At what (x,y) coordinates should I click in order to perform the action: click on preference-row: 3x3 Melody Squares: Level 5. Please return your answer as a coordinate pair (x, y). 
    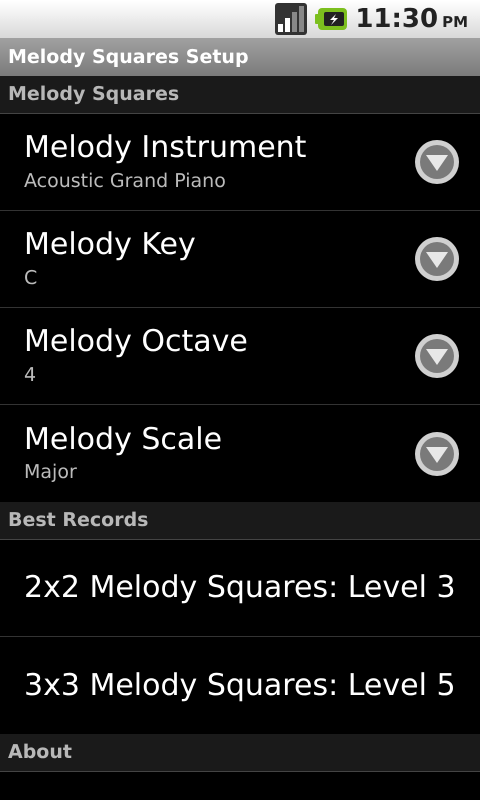
    Looking at the image, I should click on (240, 685).